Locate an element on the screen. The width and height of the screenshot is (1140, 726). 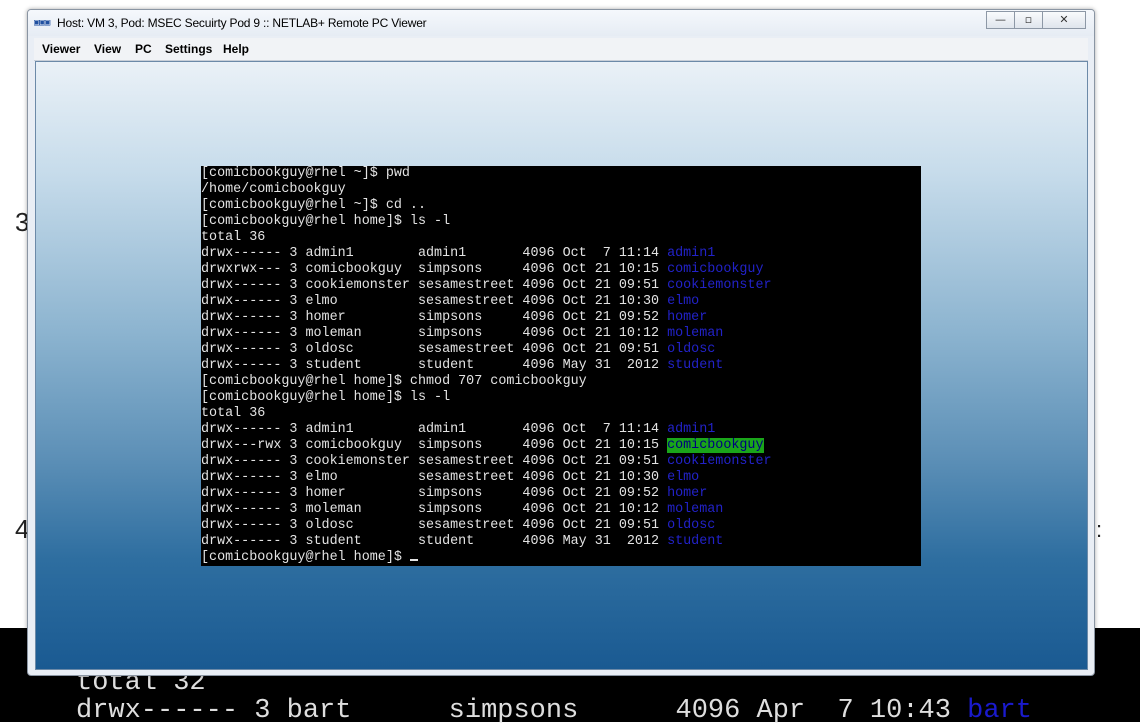
menu-settings: Settings is located at coordinates (188, 49).